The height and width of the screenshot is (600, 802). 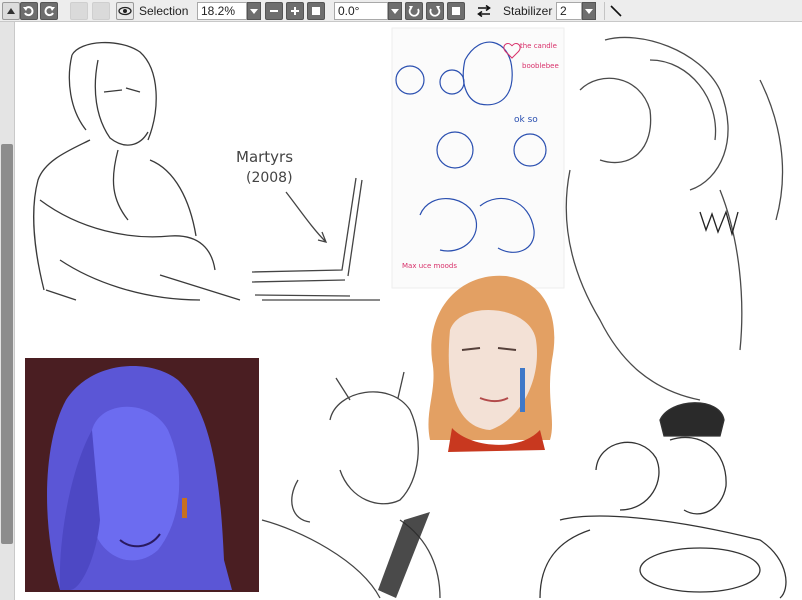 I want to click on sketch-cat-ear-girl, so click(x=351, y=485).